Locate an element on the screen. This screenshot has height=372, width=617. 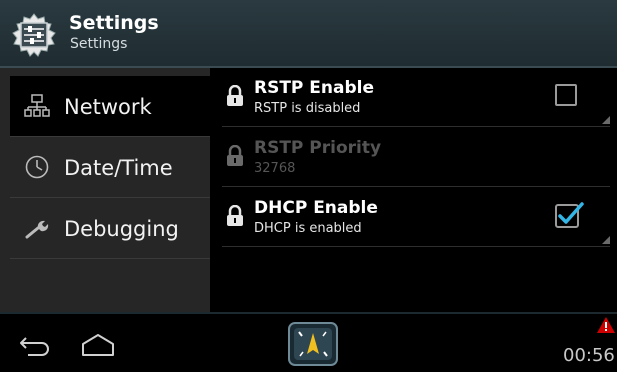
nav-item-debugging: Debugging is located at coordinates (110, 228).